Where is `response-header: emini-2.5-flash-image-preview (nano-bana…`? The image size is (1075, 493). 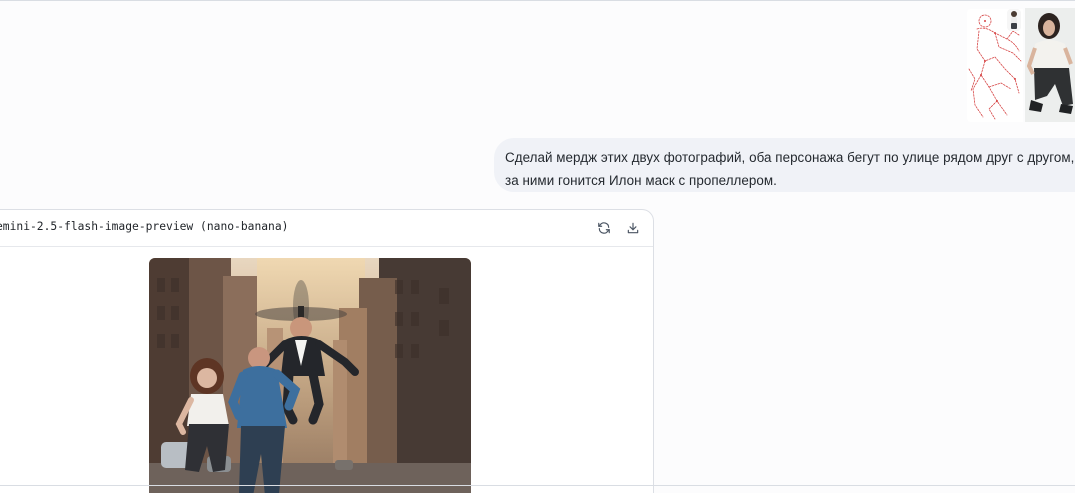 response-header: emini-2.5-flash-image-preview (nano-bana… is located at coordinates (326, 228).